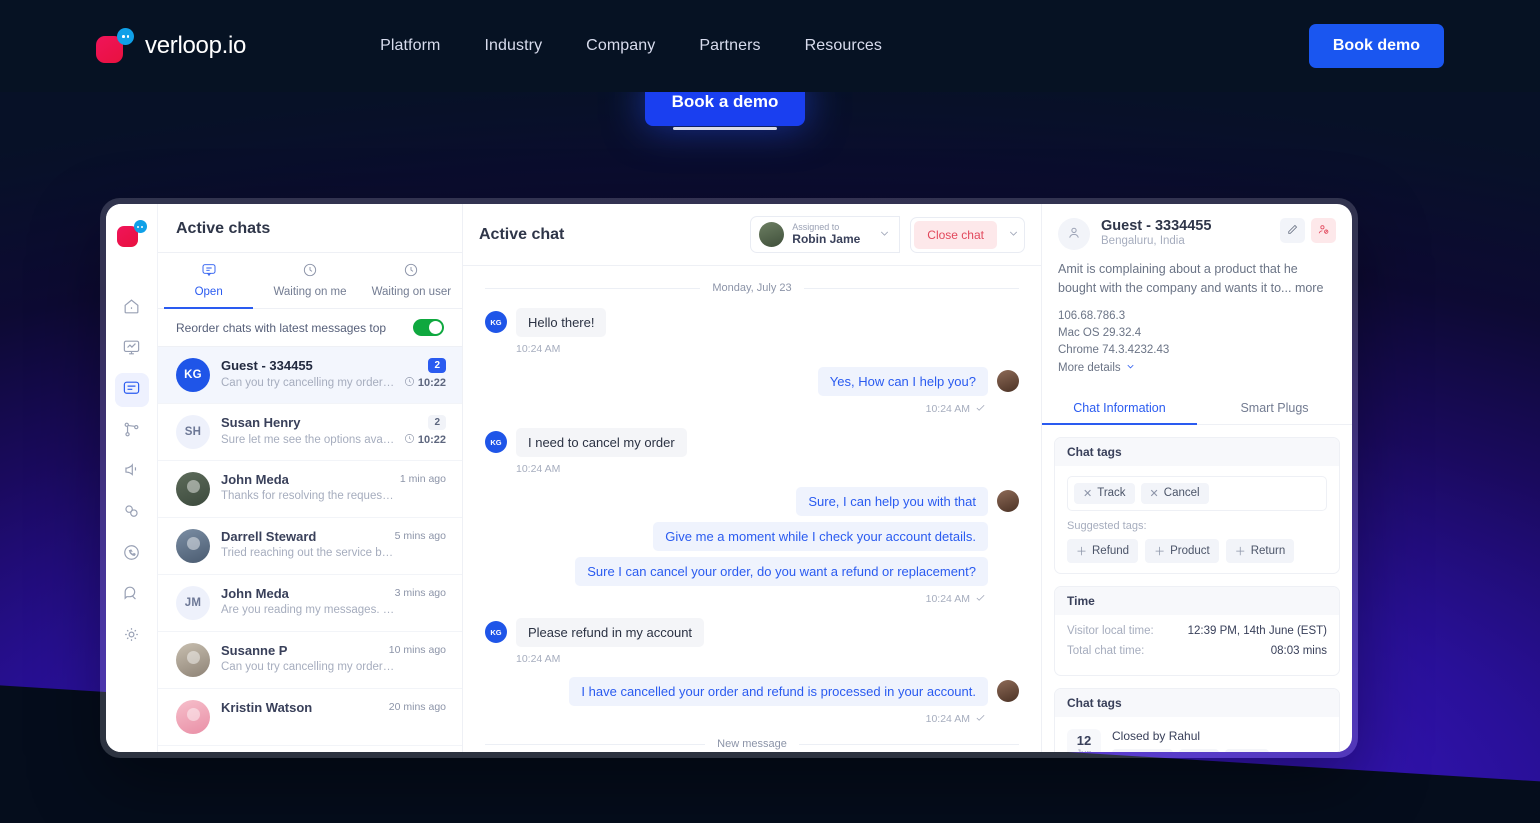  Describe the element at coordinates (729, 46) in the screenshot. I see `nav-item-partners: Partners` at that location.